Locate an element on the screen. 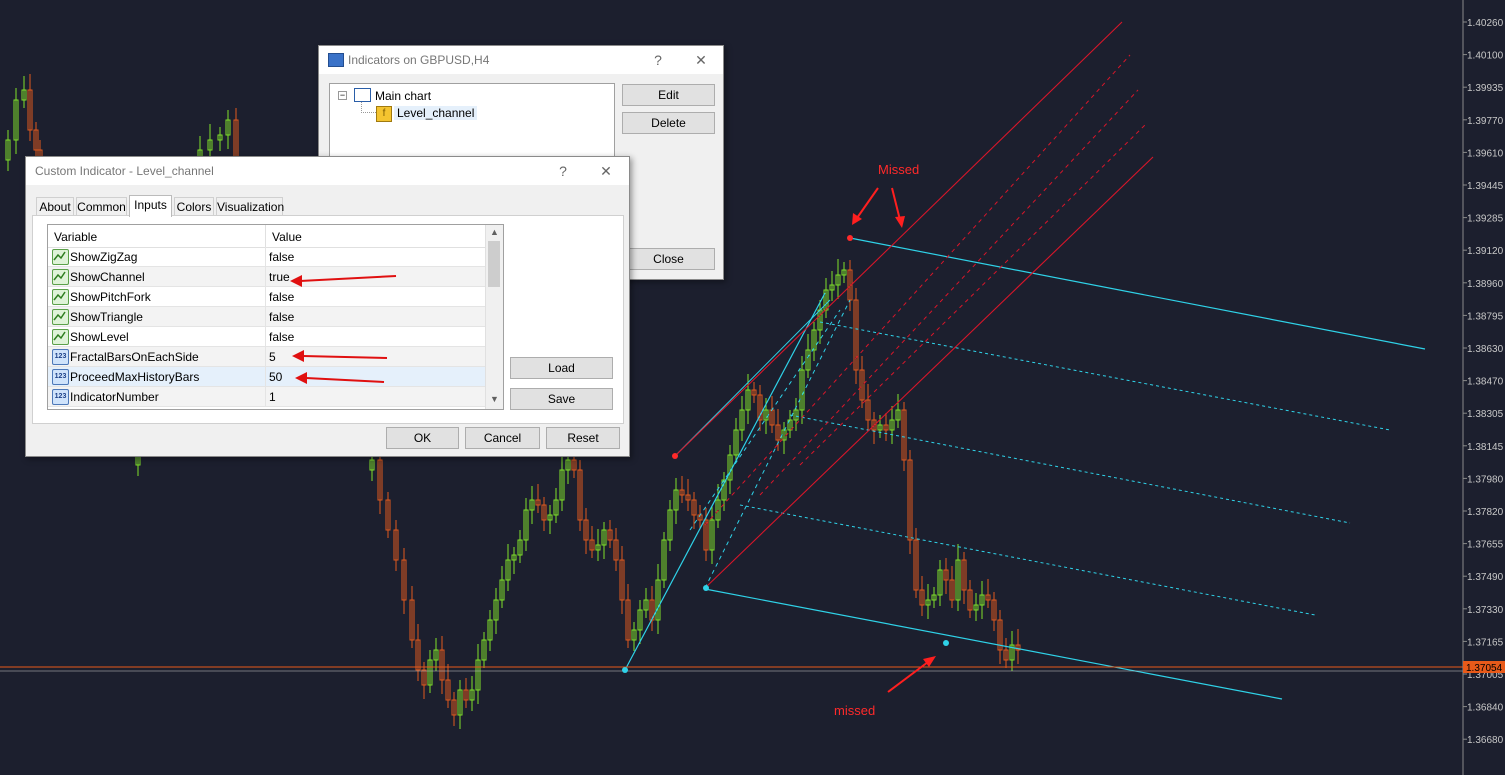  custom-indicator-titlebar: Custom Indicator - Level_channel ? ✕ is located at coordinates (327, 171).